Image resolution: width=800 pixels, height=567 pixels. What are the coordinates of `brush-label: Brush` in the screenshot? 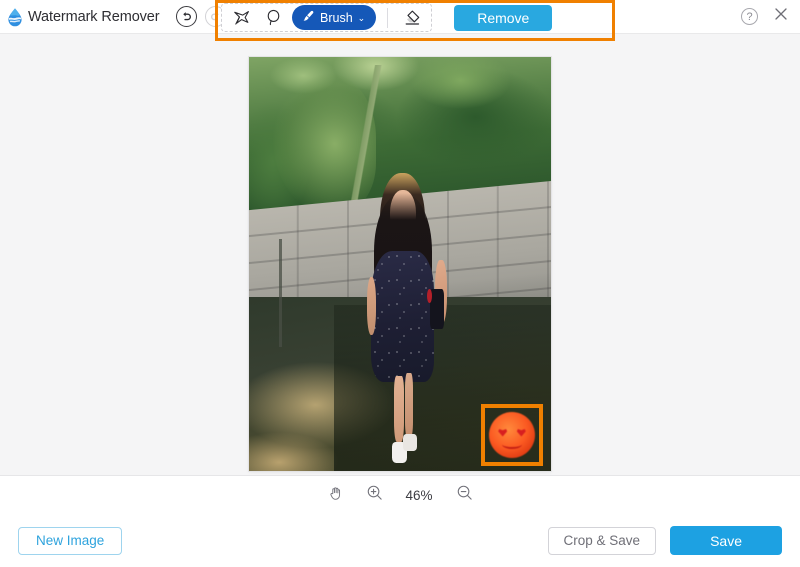 It's located at (336, 17).